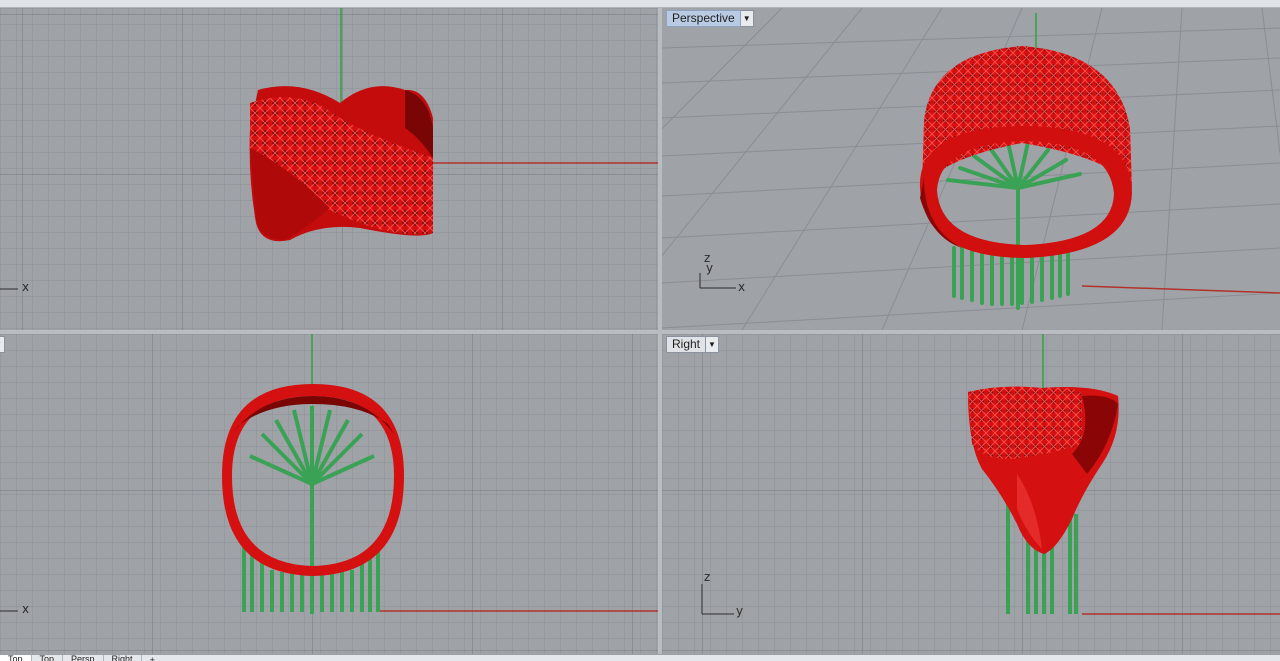 The width and height of the screenshot is (1280, 661). I want to click on viewport-tabs: Top Top Persp Right +, so click(640, 657).